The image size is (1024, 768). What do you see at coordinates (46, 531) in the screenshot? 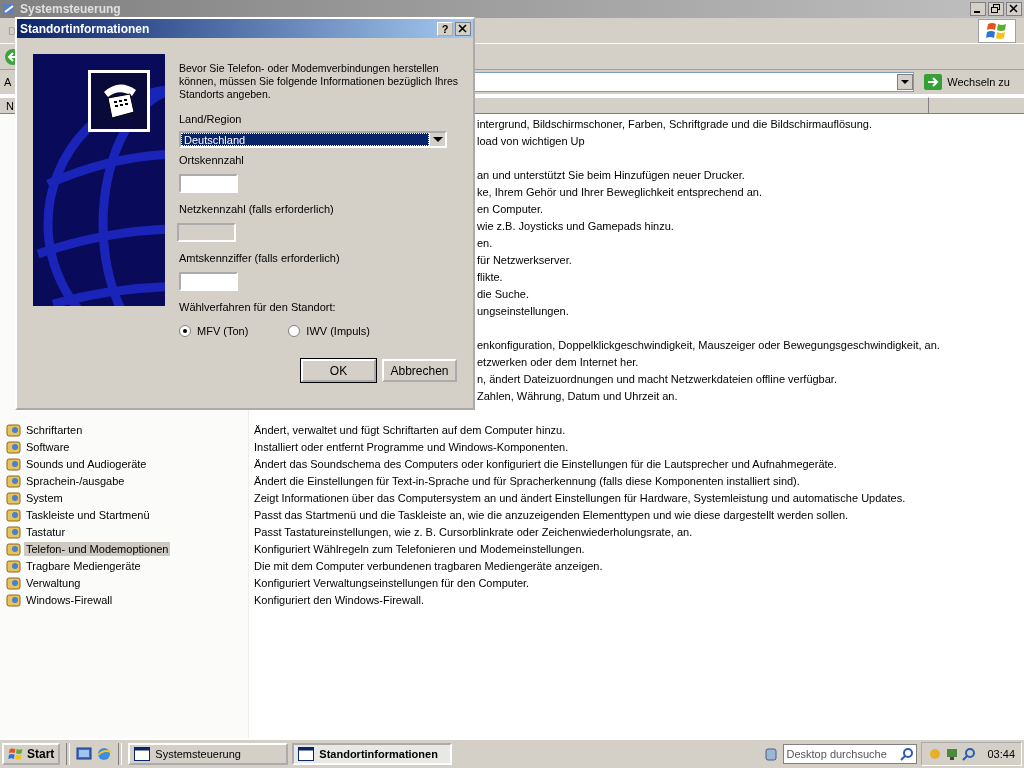
I see `item-name: Tastatur` at bounding box center [46, 531].